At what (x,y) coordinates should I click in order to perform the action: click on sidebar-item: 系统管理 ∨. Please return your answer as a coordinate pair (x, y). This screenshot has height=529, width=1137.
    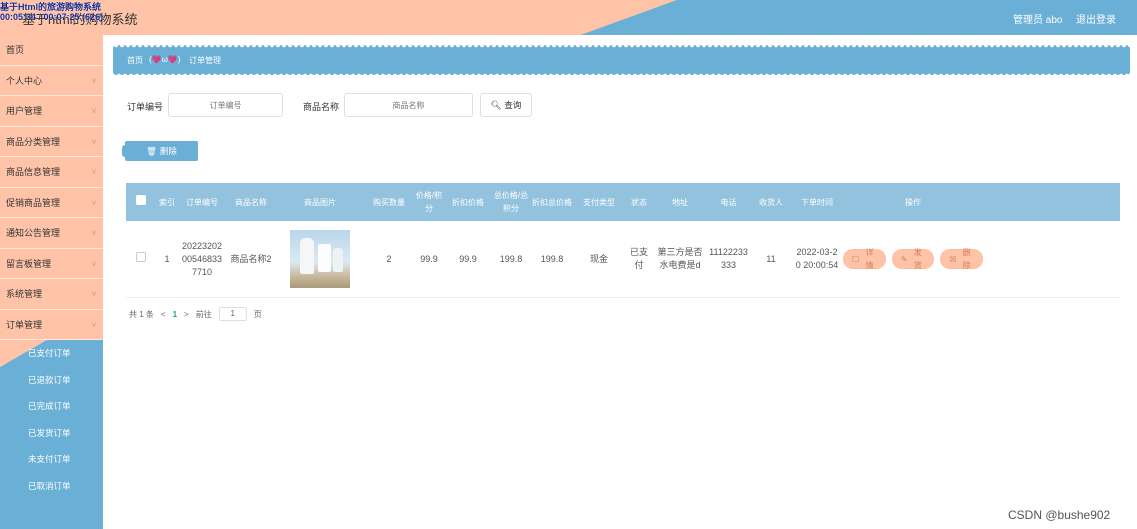
    Looking at the image, I should click on (51, 294).